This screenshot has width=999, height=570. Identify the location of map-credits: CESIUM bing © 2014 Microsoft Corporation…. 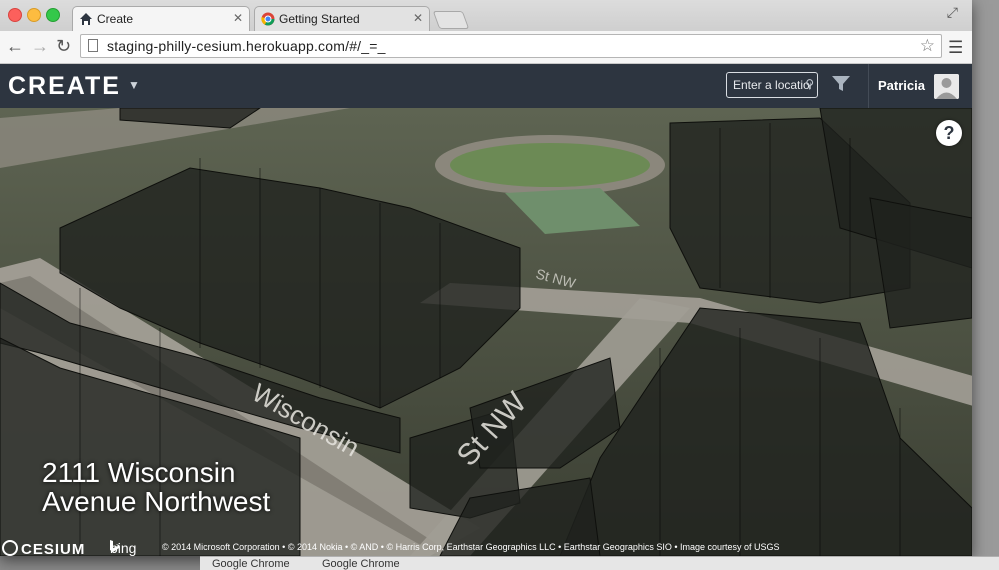
(486, 548).